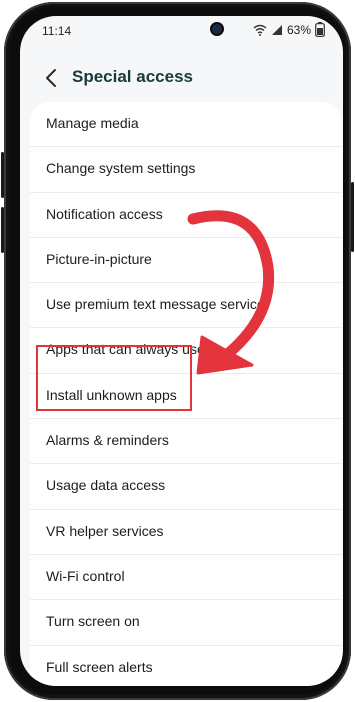 The width and height of the screenshot is (355, 702). I want to click on list-item-alarms-reminders: Alarms & reminders, so click(186, 442).